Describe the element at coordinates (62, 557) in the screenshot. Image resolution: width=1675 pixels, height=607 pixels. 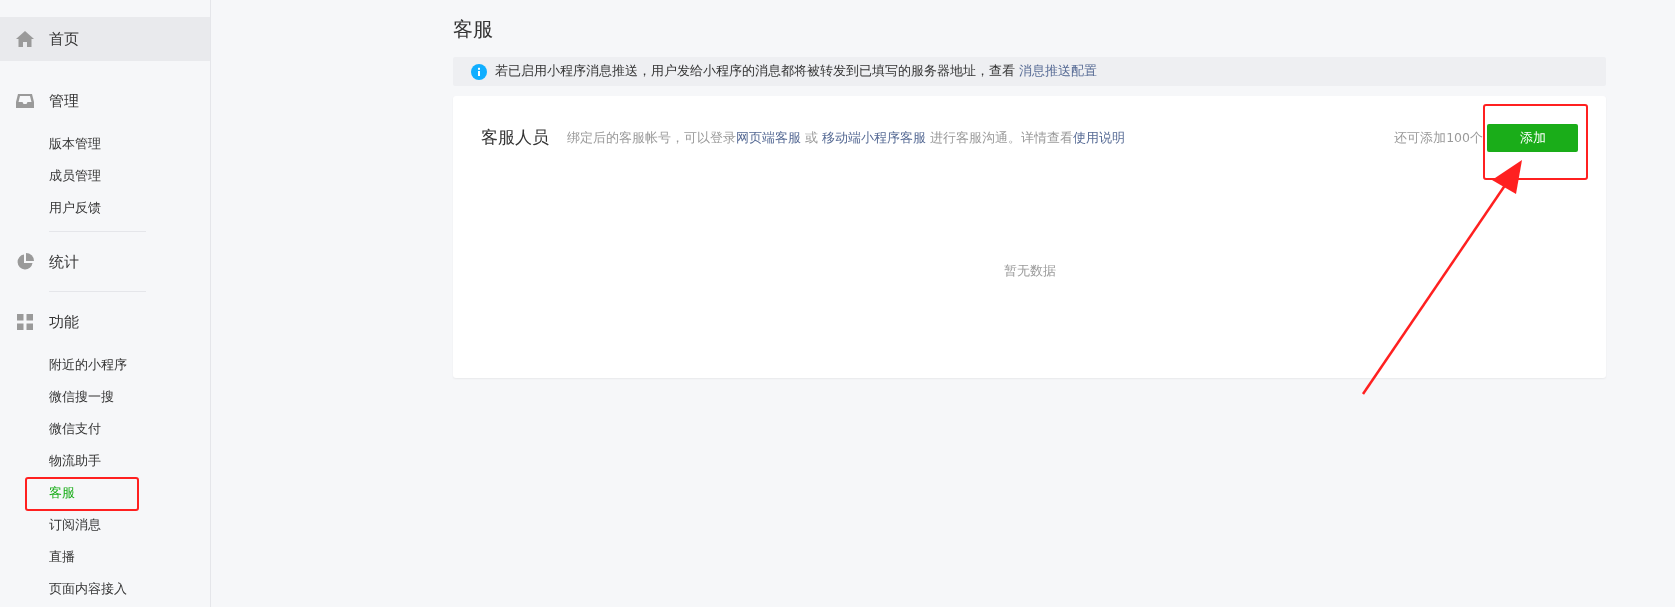
I see `sidebar-item: 直播` at that location.